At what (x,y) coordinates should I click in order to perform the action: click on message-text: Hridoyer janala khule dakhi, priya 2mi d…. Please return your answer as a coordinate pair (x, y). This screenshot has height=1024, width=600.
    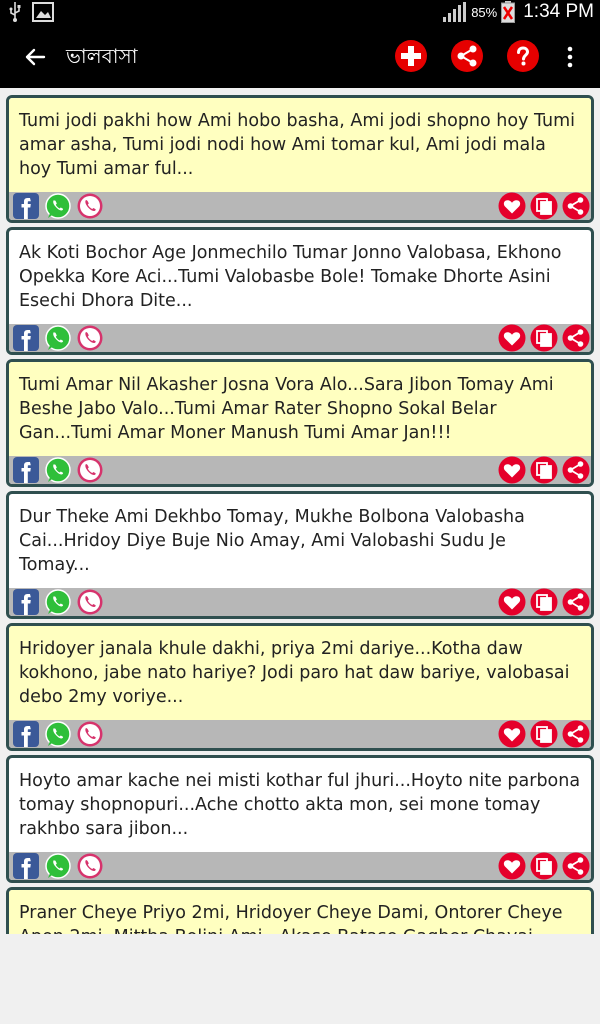
    Looking at the image, I should click on (300, 673).